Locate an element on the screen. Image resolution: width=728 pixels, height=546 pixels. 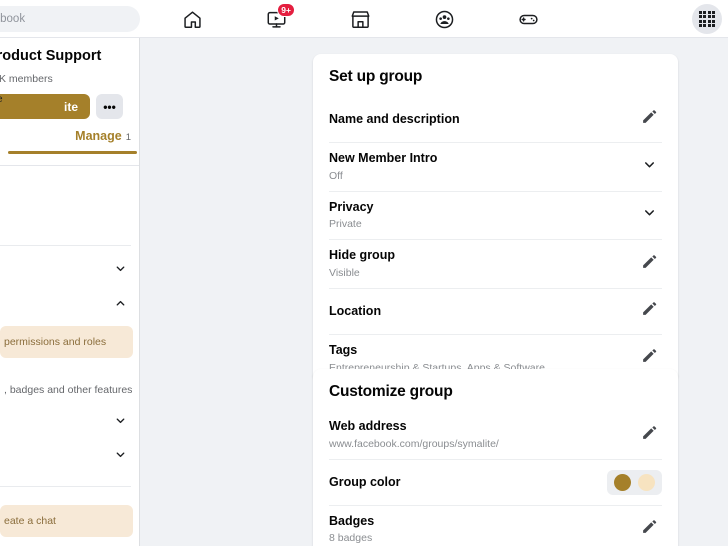
expand-new-member-intro-button is located at coordinates (649, 167).